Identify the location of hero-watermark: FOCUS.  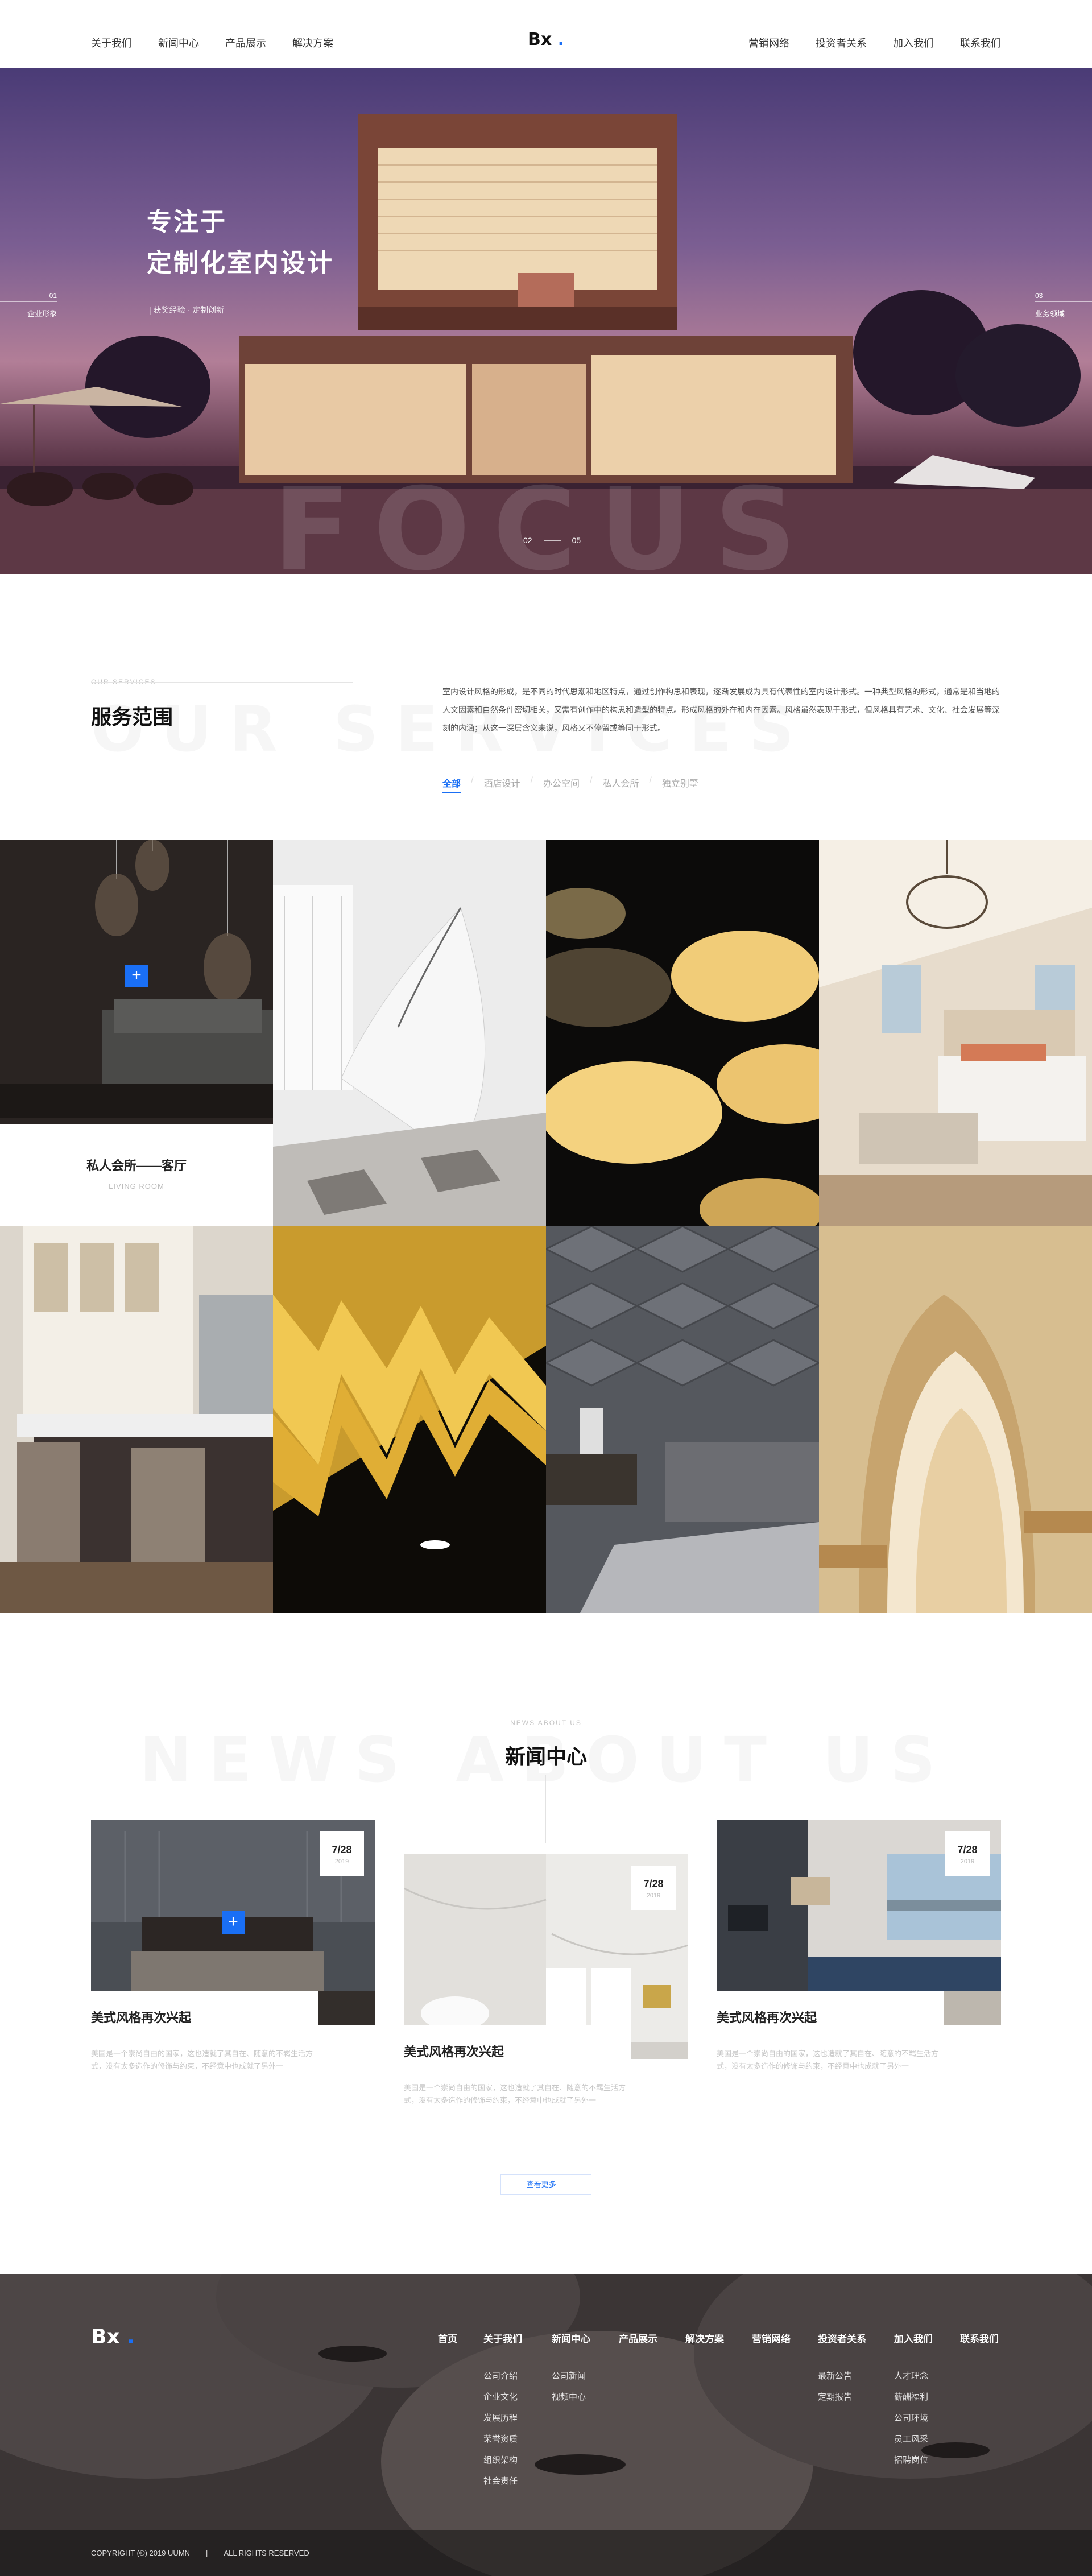
(546, 519).